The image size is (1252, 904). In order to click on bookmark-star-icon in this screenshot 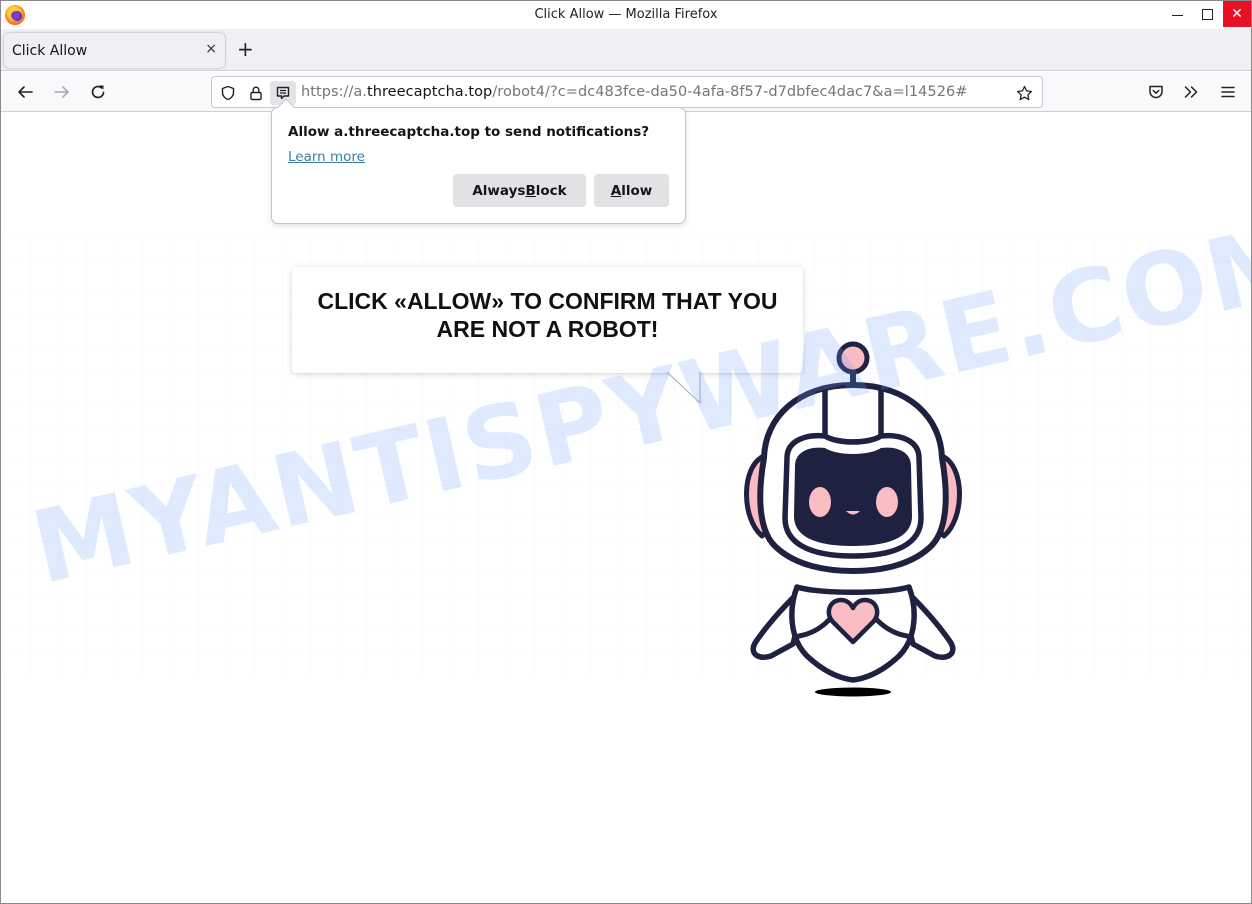, I will do `click(1024, 92)`.